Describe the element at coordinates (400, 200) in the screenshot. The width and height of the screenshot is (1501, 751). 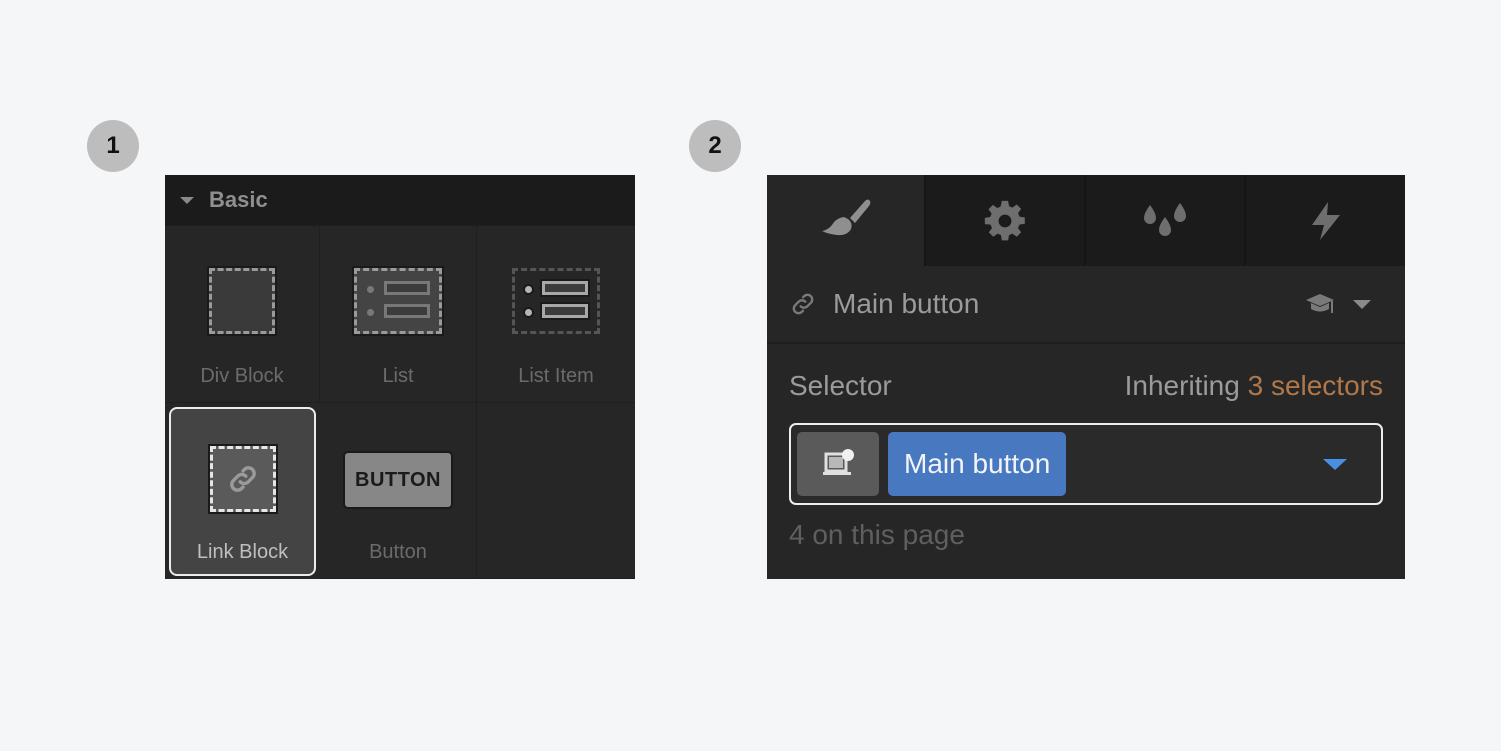
I see `basic-section-header: Basic` at that location.